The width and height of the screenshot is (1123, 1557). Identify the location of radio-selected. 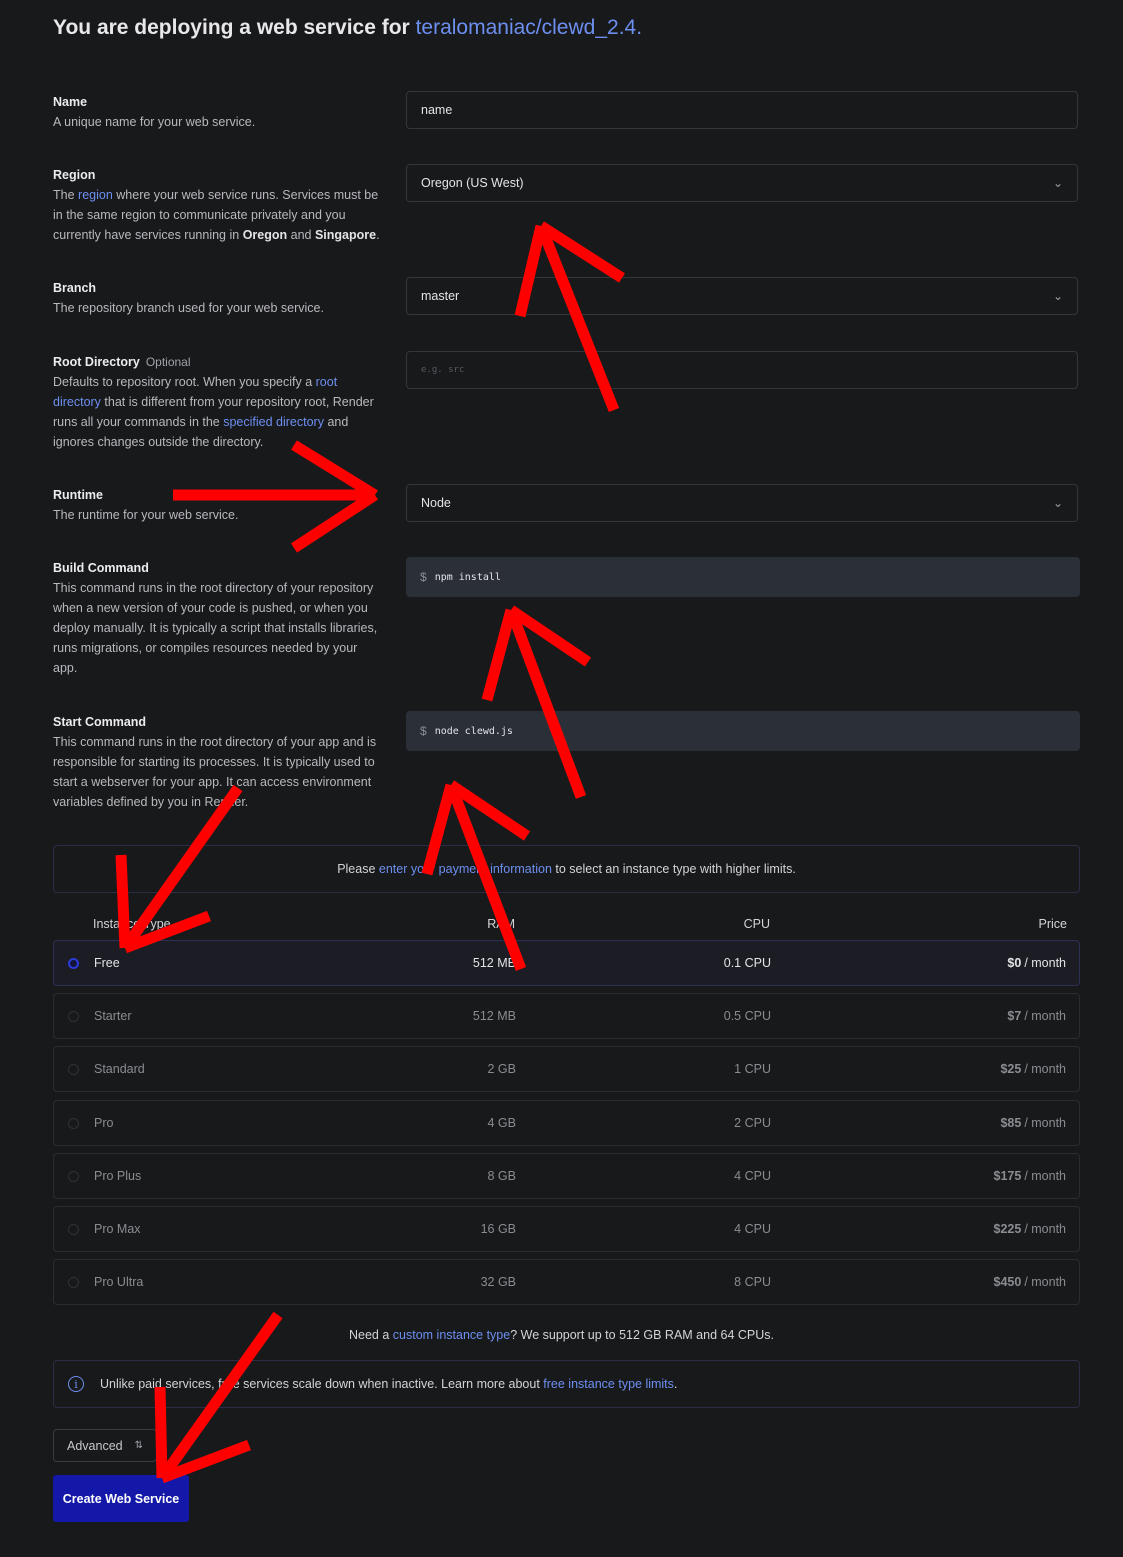
(73, 963).